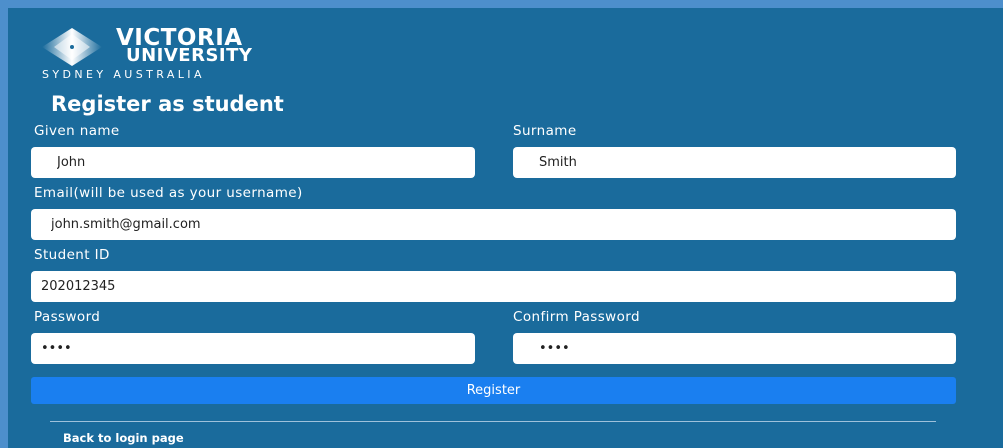 The width and height of the screenshot is (1003, 448). Describe the element at coordinates (493, 390) in the screenshot. I see `register-button: Register` at that location.